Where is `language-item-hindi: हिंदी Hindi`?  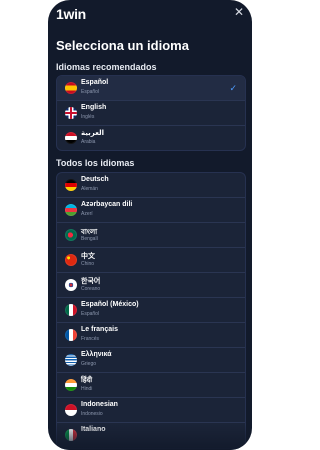
language-item-hindi: हिंदी Hindi is located at coordinates (151, 384).